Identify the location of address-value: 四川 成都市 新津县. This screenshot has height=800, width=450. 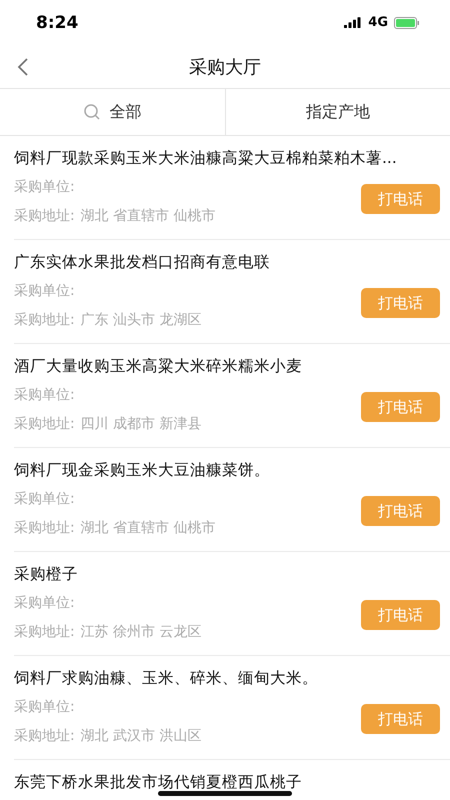
(141, 424).